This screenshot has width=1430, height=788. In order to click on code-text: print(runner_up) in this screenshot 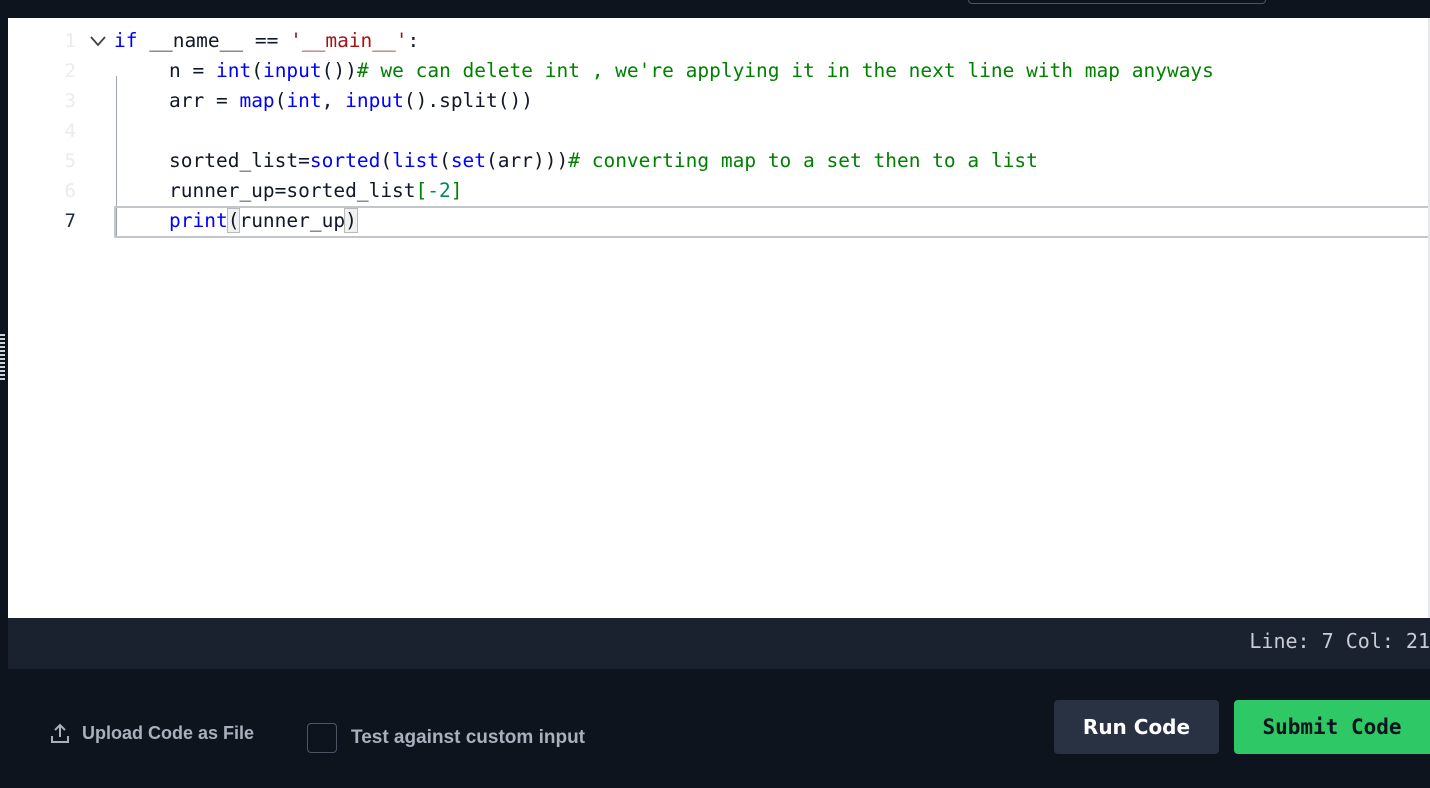, I will do `click(263, 220)`.